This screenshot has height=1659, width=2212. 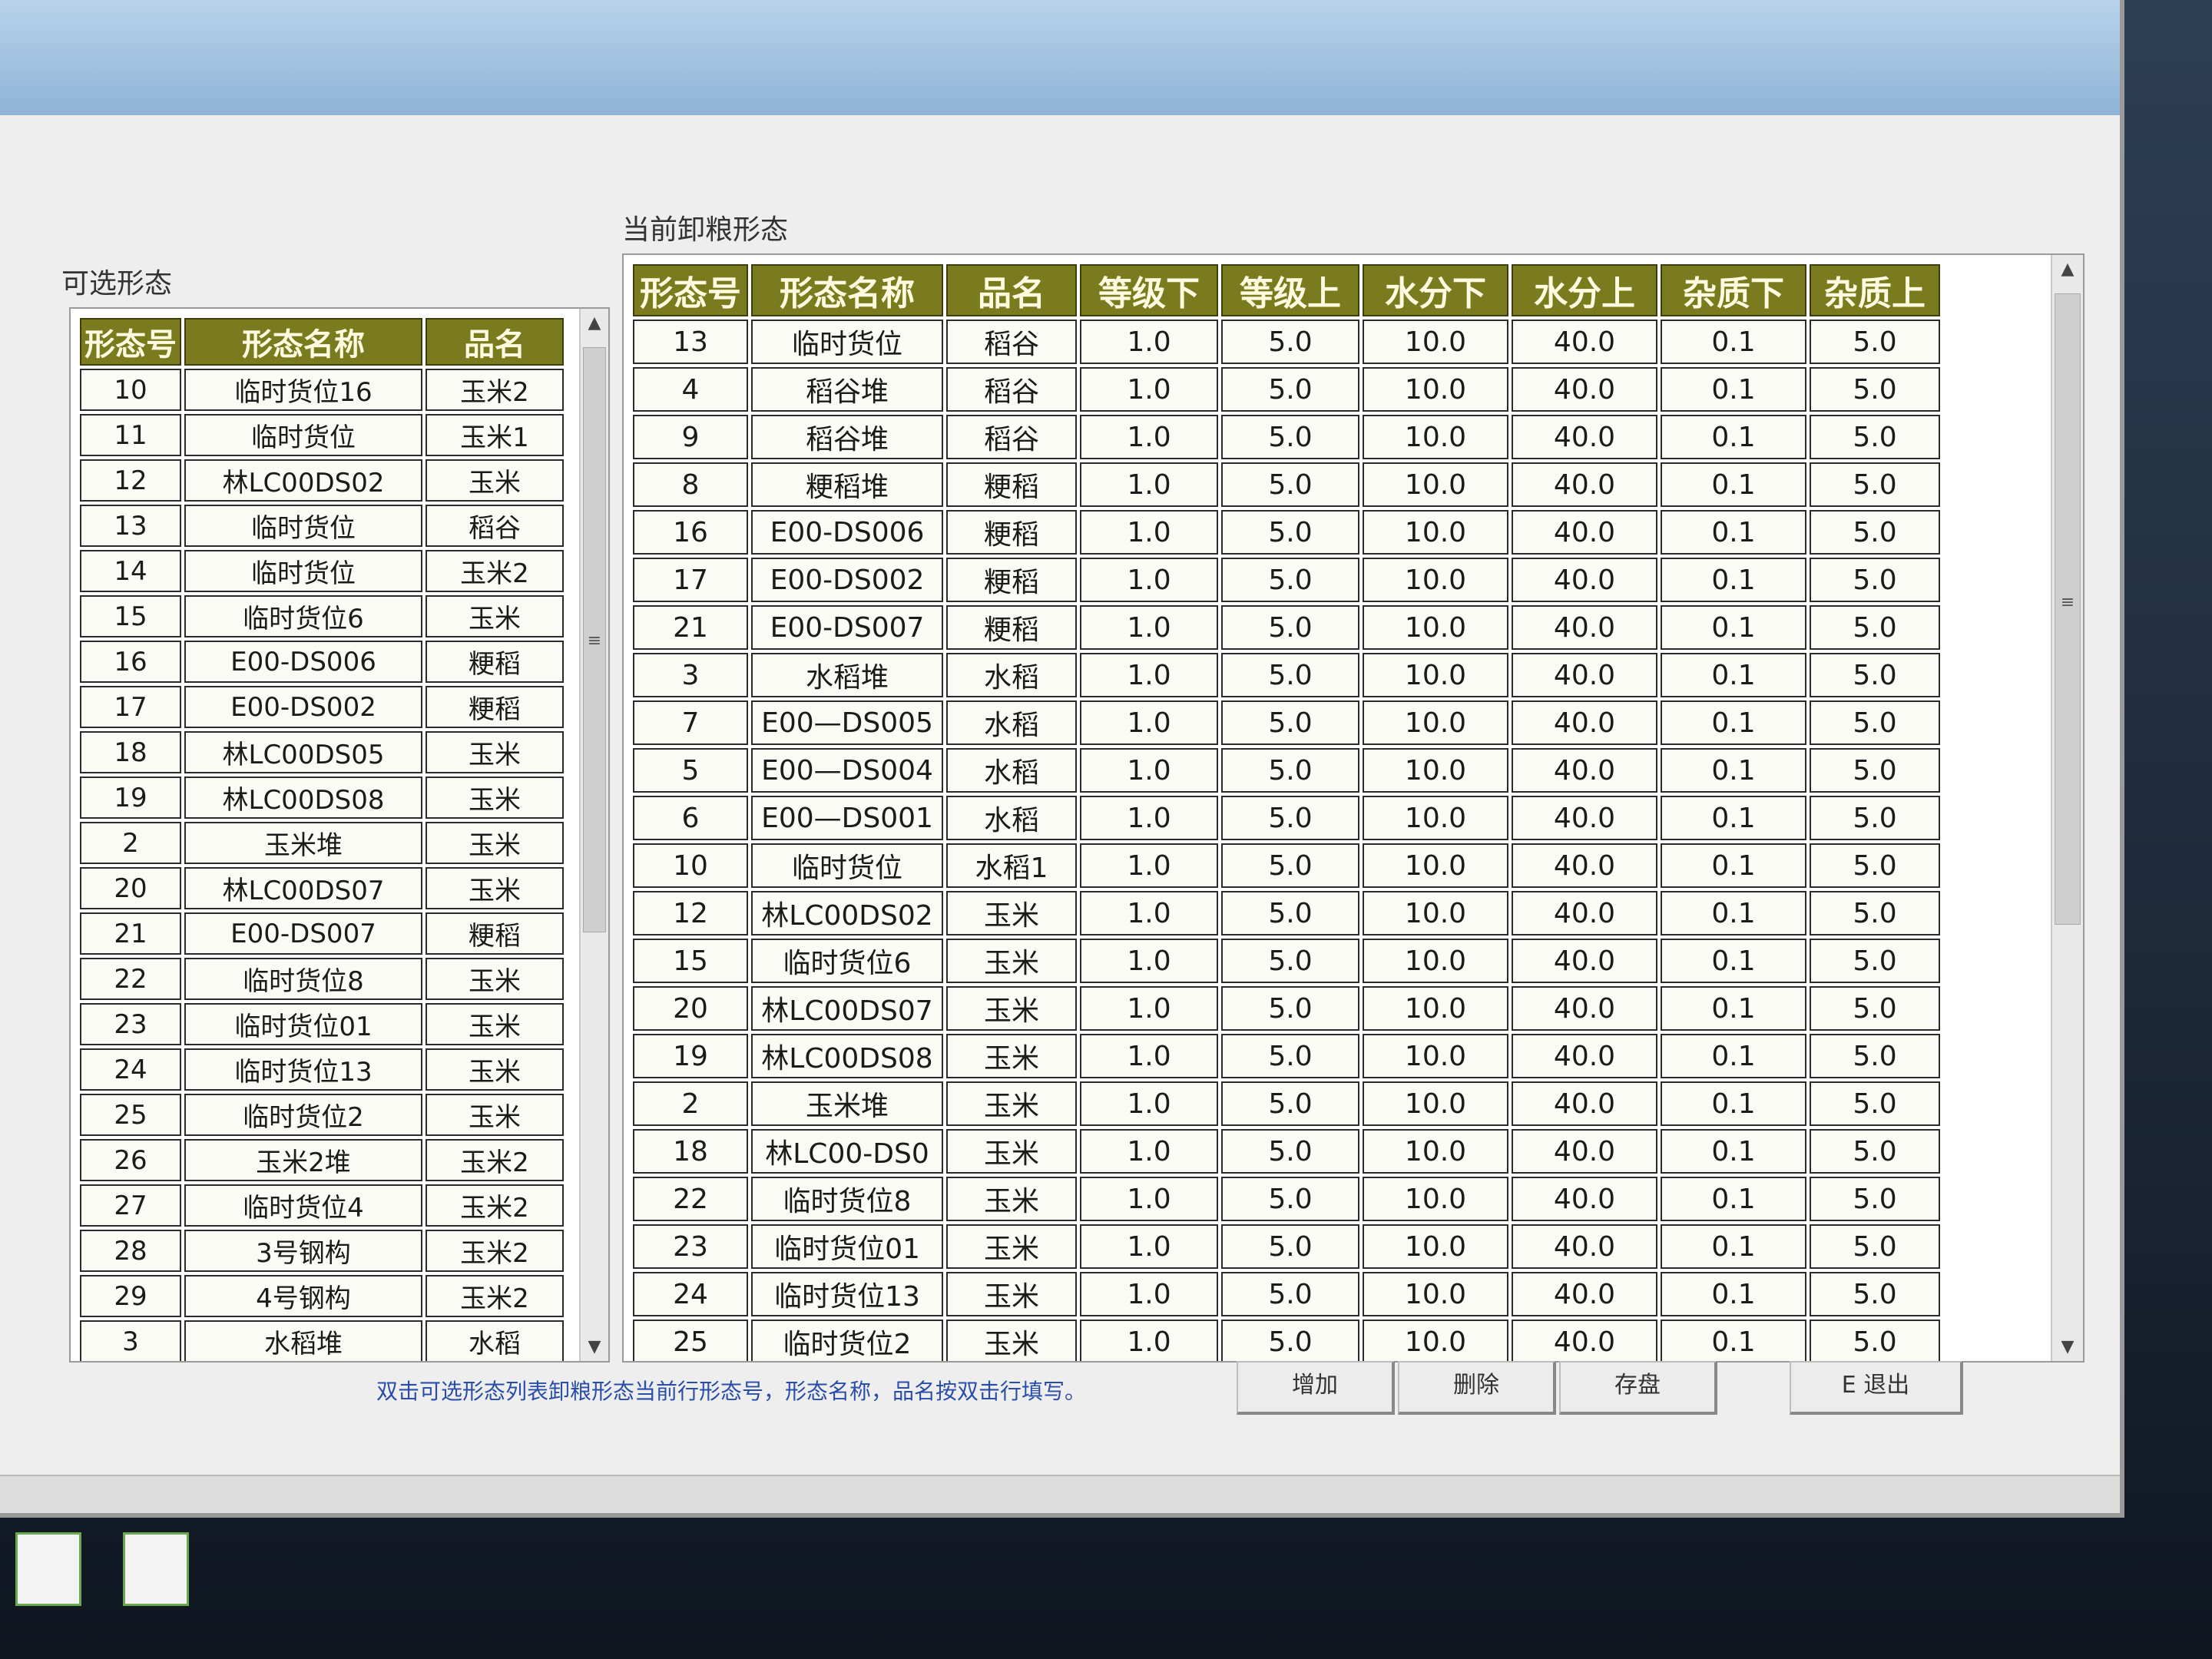 What do you see at coordinates (1286, 627) in the screenshot?
I see `table-row: 21 E00-DS007 粳稻 1.0 5.0 10.0 40.0 0.1 5.0` at bounding box center [1286, 627].